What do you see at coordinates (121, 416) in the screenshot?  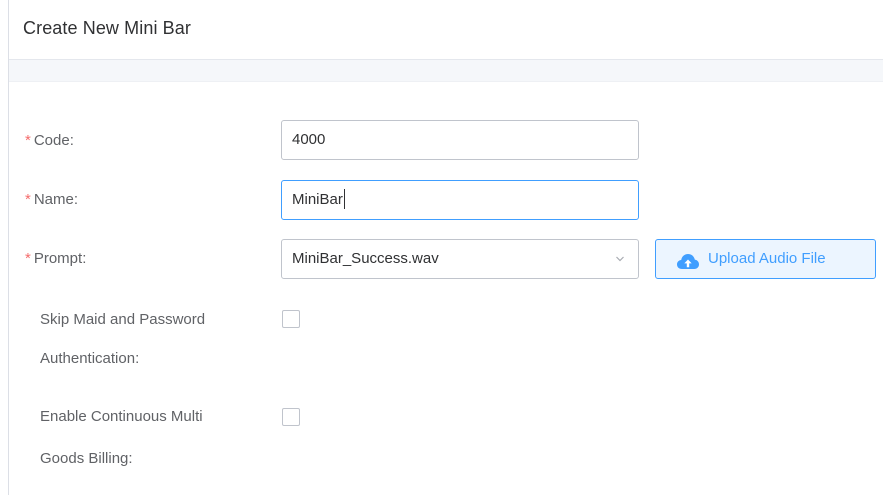 I see `continuous-billing-label-line1: Enable Continuous Multi` at bounding box center [121, 416].